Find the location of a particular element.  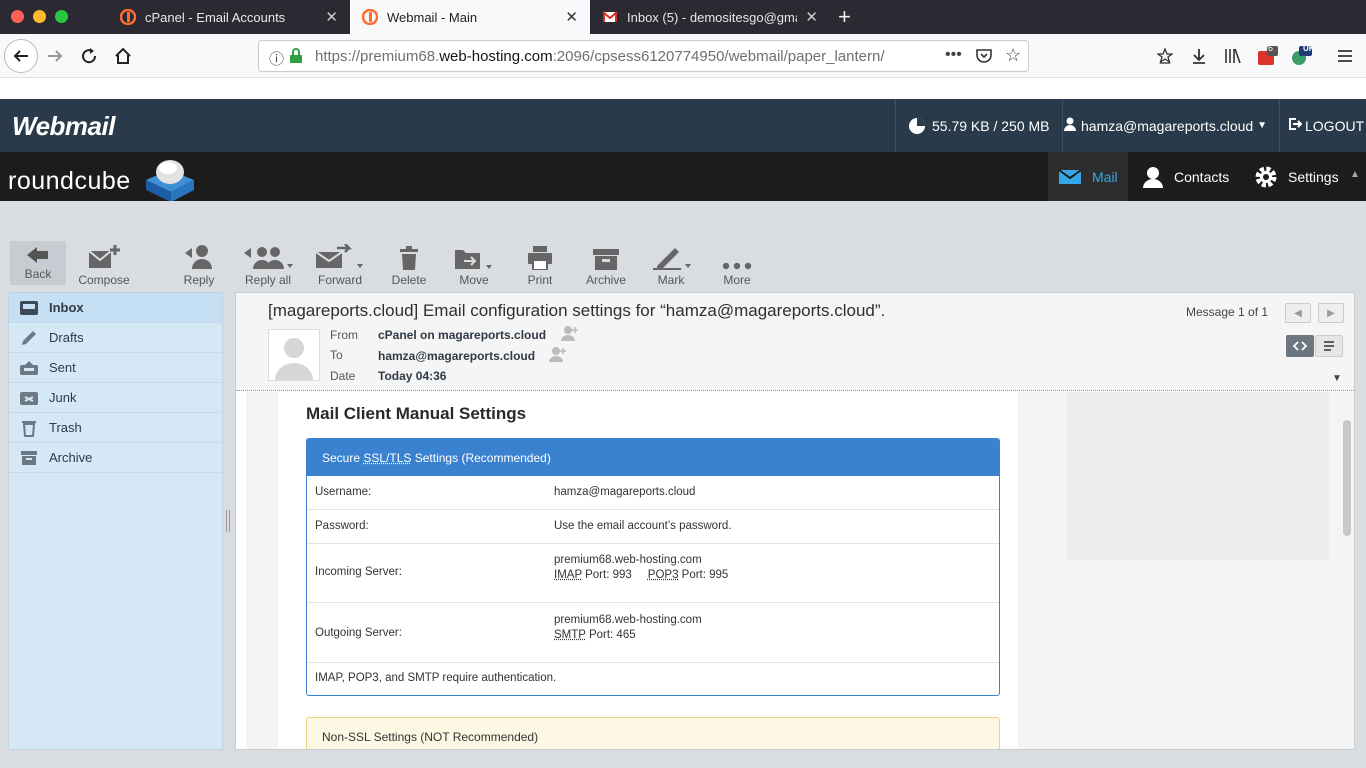

download-icon is located at coordinates (1199, 56).